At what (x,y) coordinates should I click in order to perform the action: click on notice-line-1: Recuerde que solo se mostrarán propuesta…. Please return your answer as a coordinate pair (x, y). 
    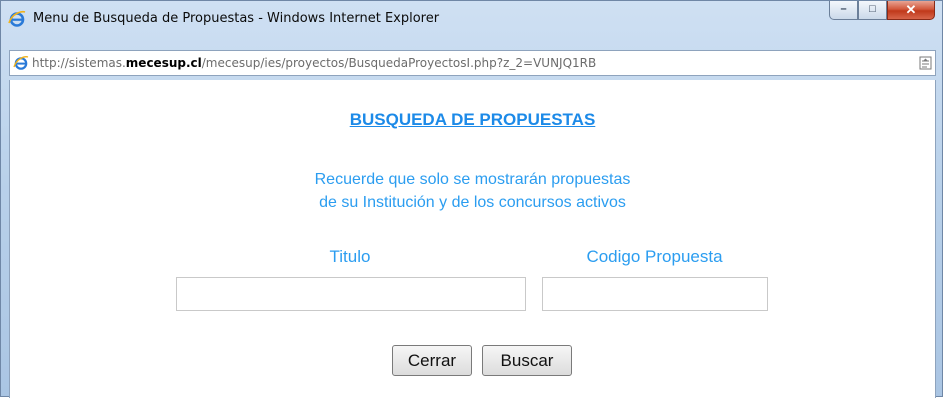
    Looking at the image, I should click on (472, 179).